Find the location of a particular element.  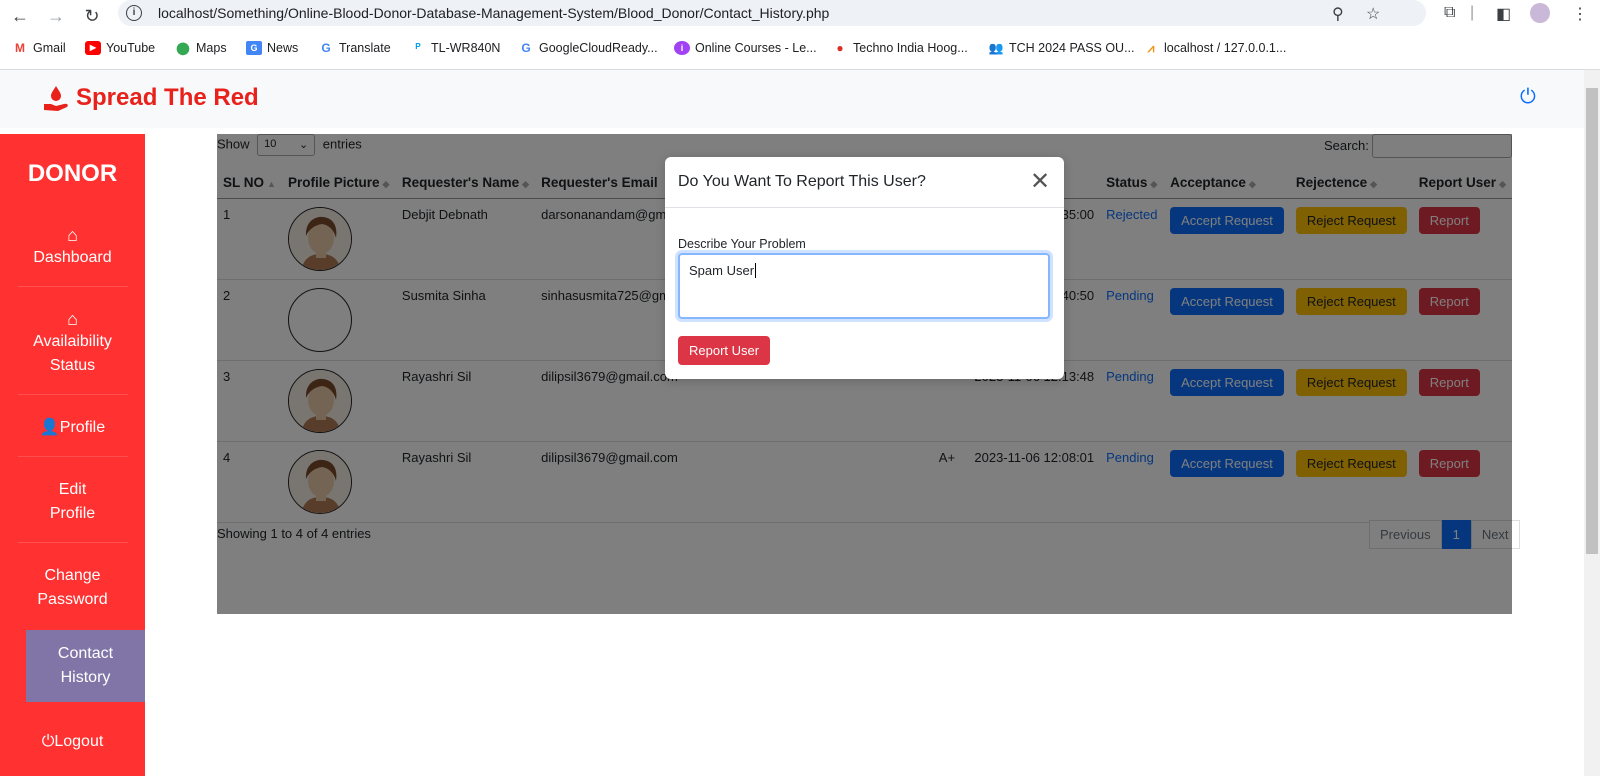

close-icon: ✕ is located at coordinates (1040, 182).